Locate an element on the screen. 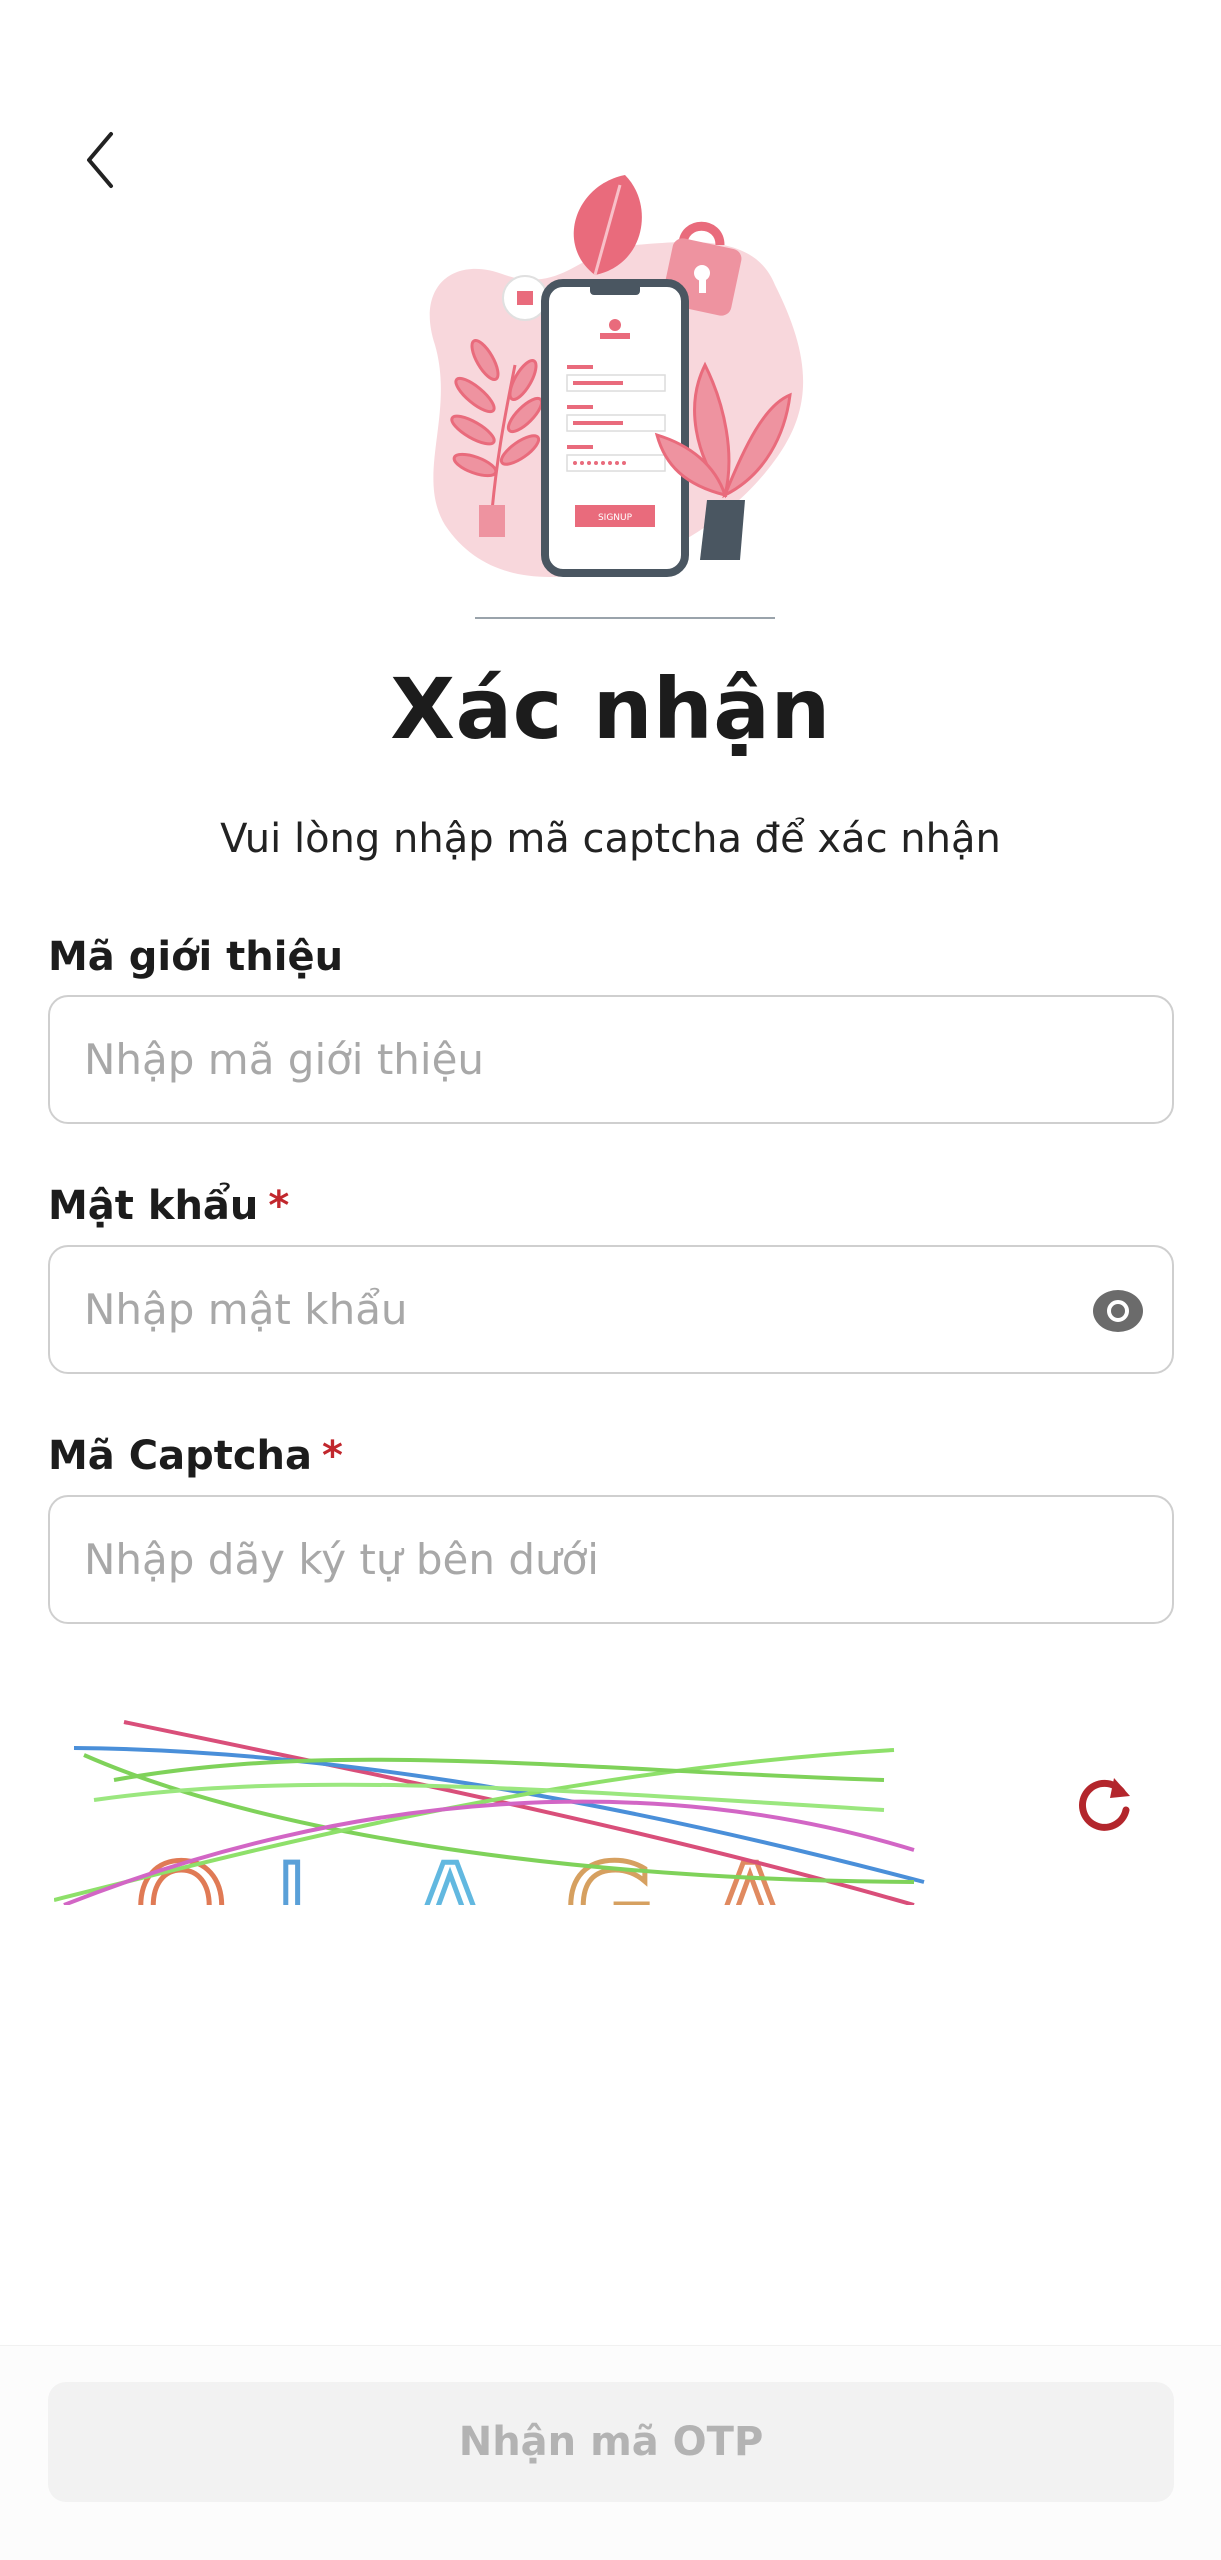 The height and width of the screenshot is (2560, 1221). referral-label-text: Mã giới thiệu is located at coordinates (196, 957).